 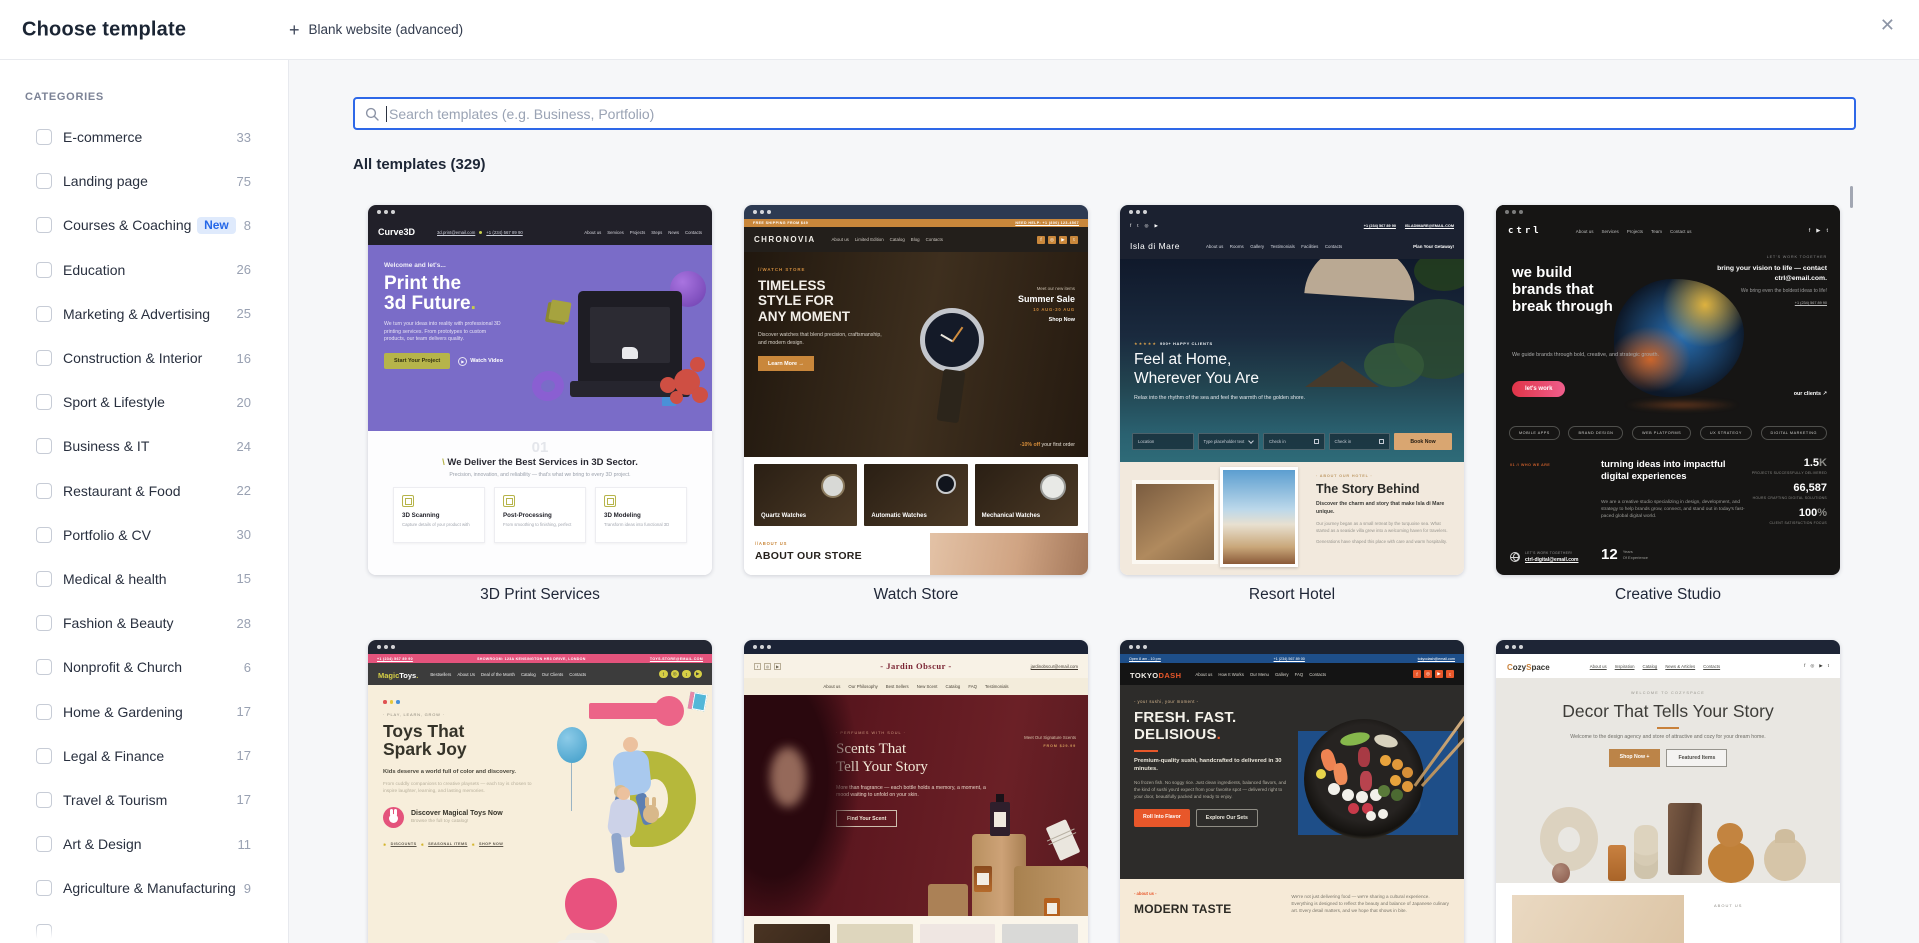 I want to click on watch-illustration, so click(x=952, y=340).